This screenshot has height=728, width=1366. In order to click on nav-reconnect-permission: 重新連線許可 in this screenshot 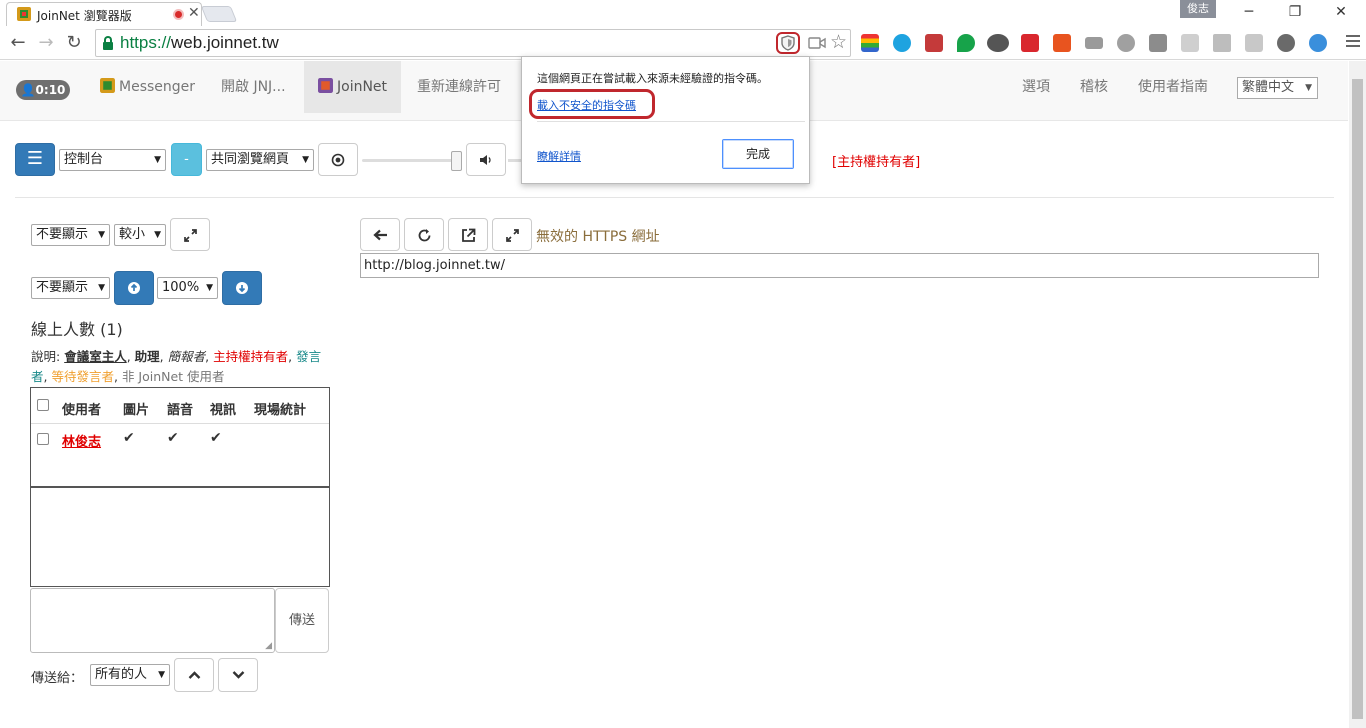, I will do `click(459, 87)`.